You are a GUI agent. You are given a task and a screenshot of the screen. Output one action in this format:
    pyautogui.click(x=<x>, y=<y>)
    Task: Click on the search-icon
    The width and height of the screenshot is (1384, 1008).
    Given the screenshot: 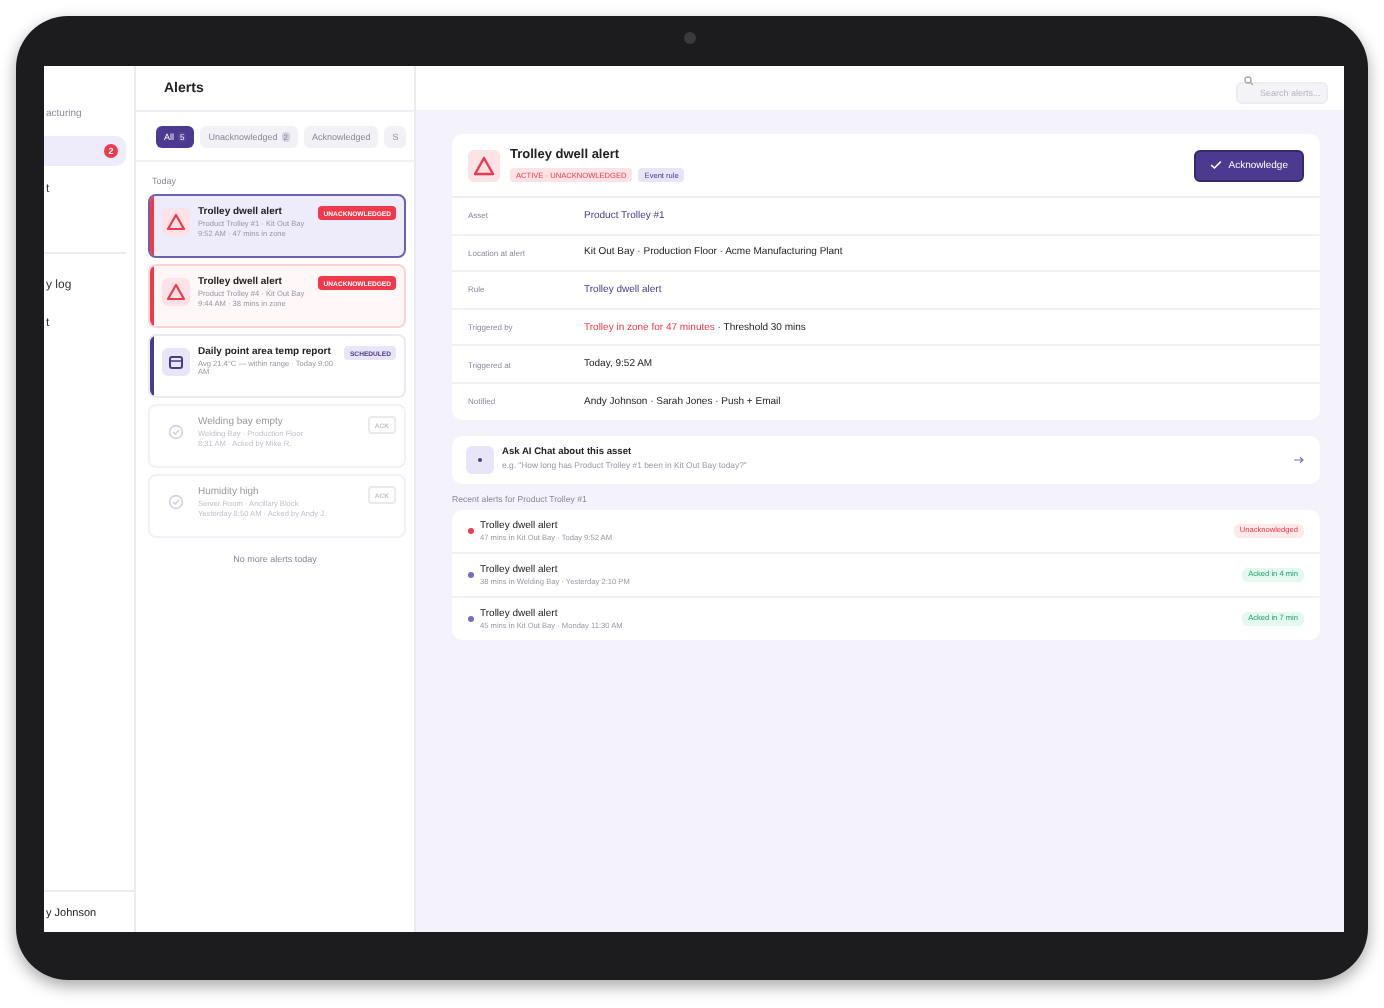 What is the action you would take?
    pyautogui.click(x=1249, y=81)
    